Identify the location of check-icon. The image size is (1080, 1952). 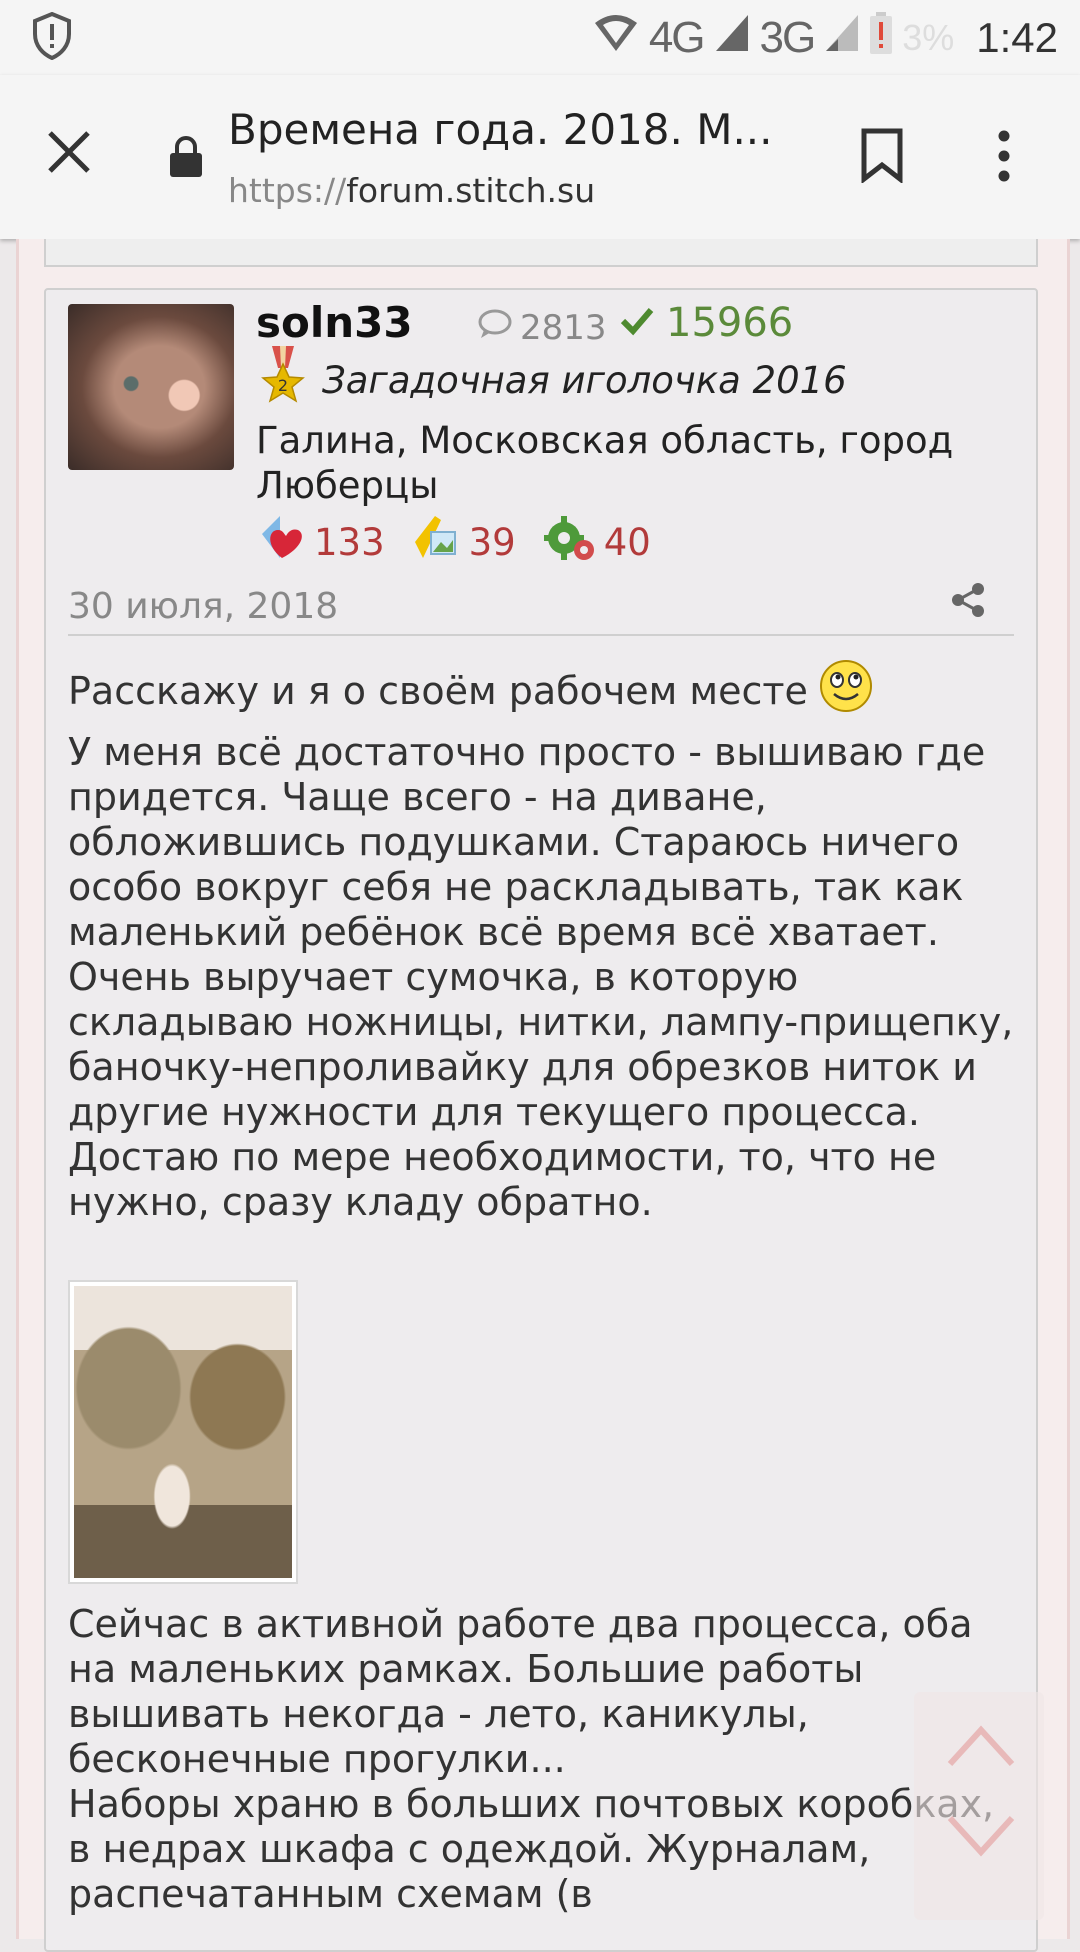
(637, 323).